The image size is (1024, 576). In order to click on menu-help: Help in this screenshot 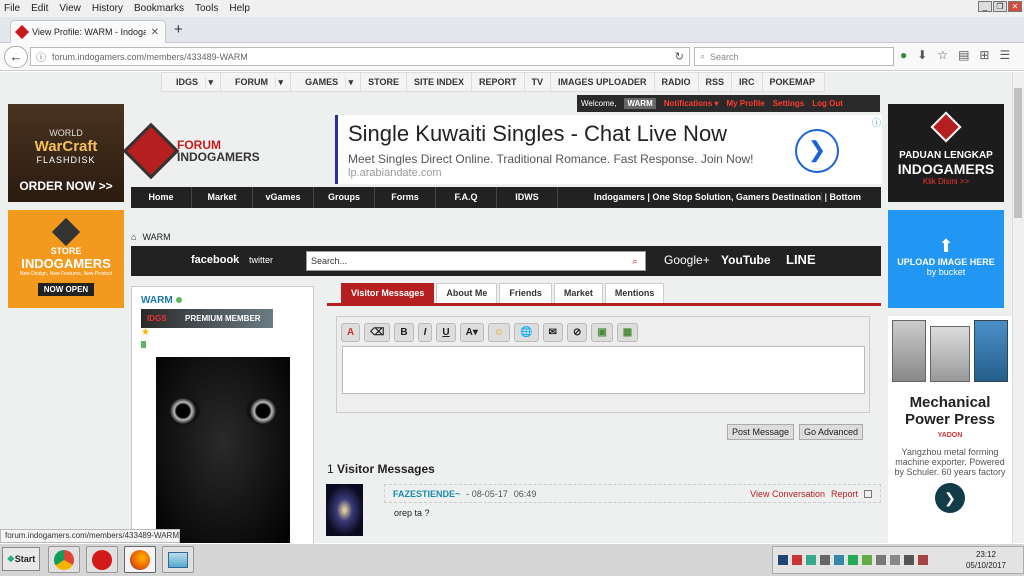, I will do `click(239, 8)`.